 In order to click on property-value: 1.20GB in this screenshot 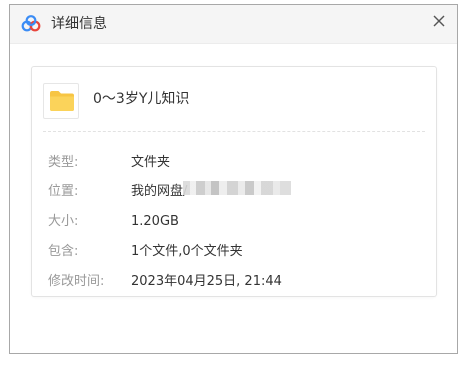, I will do `click(155, 221)`.